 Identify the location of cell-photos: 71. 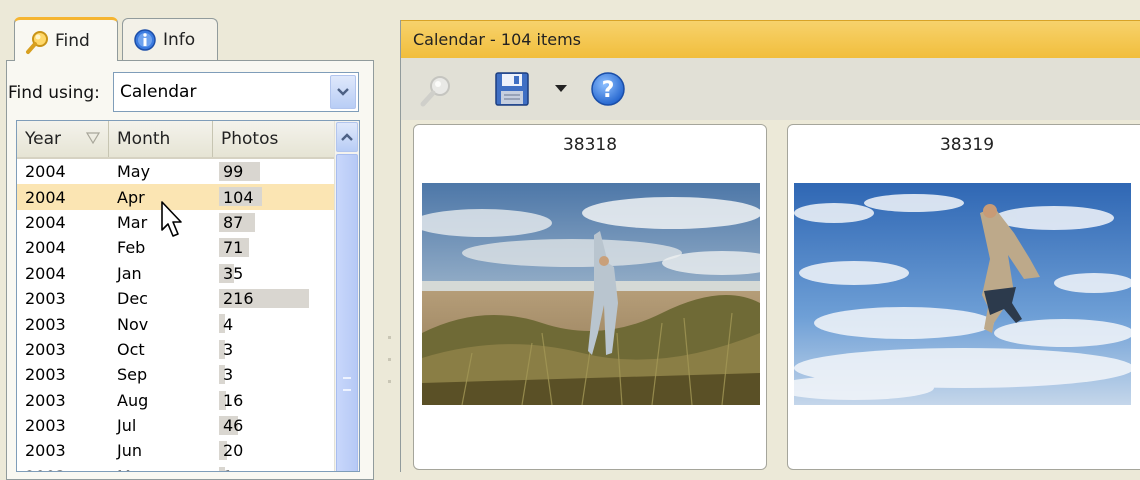
(274, 247).